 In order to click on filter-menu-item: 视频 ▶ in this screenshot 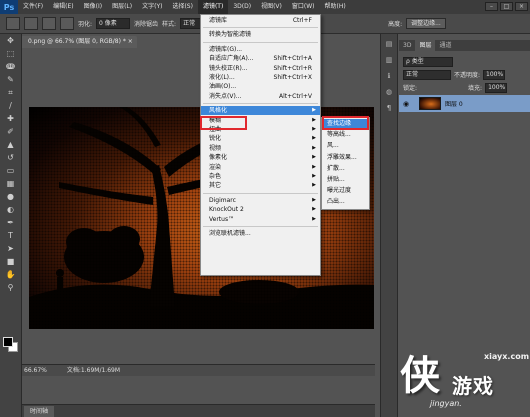, I will do `click(260, 148)`.